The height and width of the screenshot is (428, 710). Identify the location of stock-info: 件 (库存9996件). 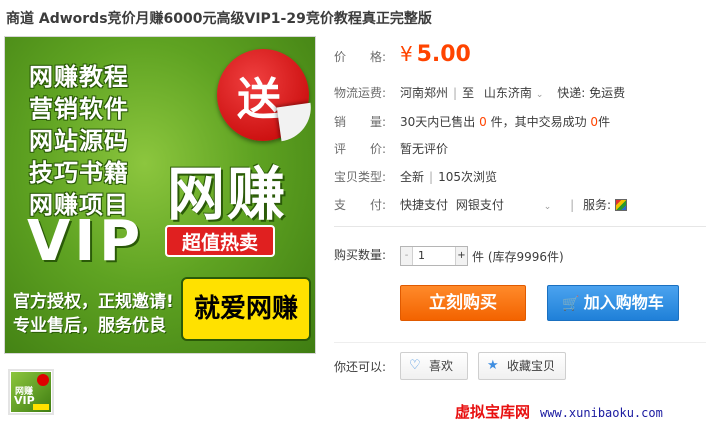
(518, 257).